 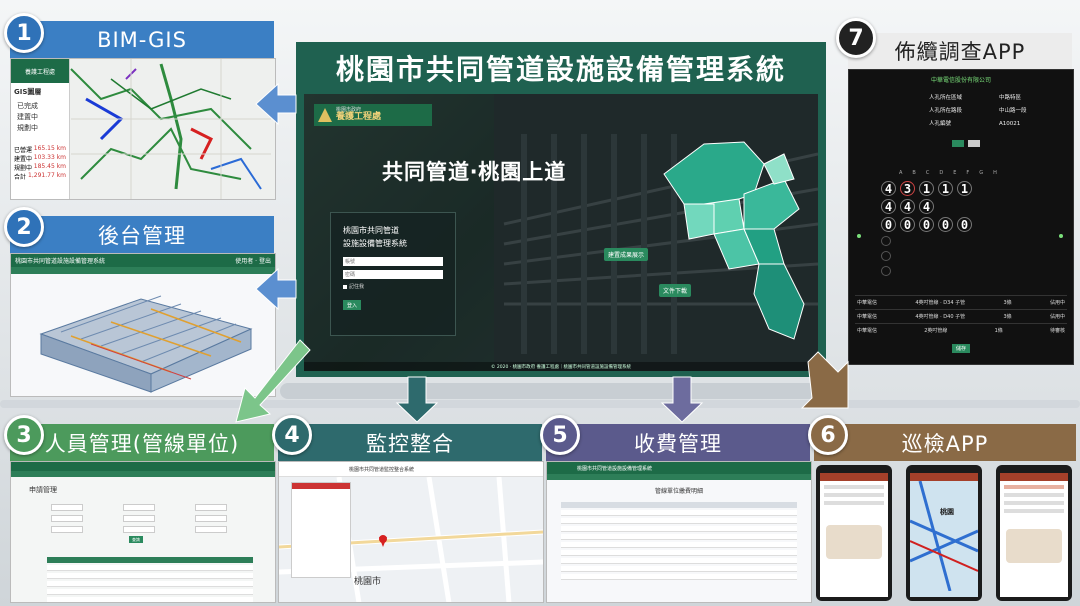 I want to click on arrow-to-bim-gis, so click(x=276, y=104).